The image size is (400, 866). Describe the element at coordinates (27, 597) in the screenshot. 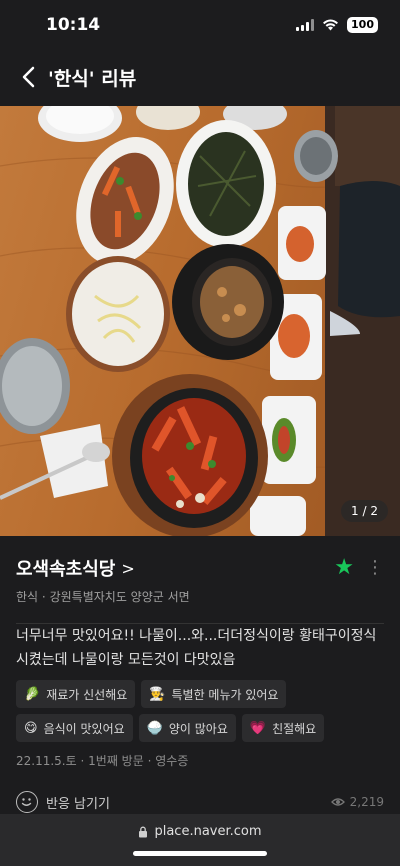

I see `place-category: 한식` at that location.